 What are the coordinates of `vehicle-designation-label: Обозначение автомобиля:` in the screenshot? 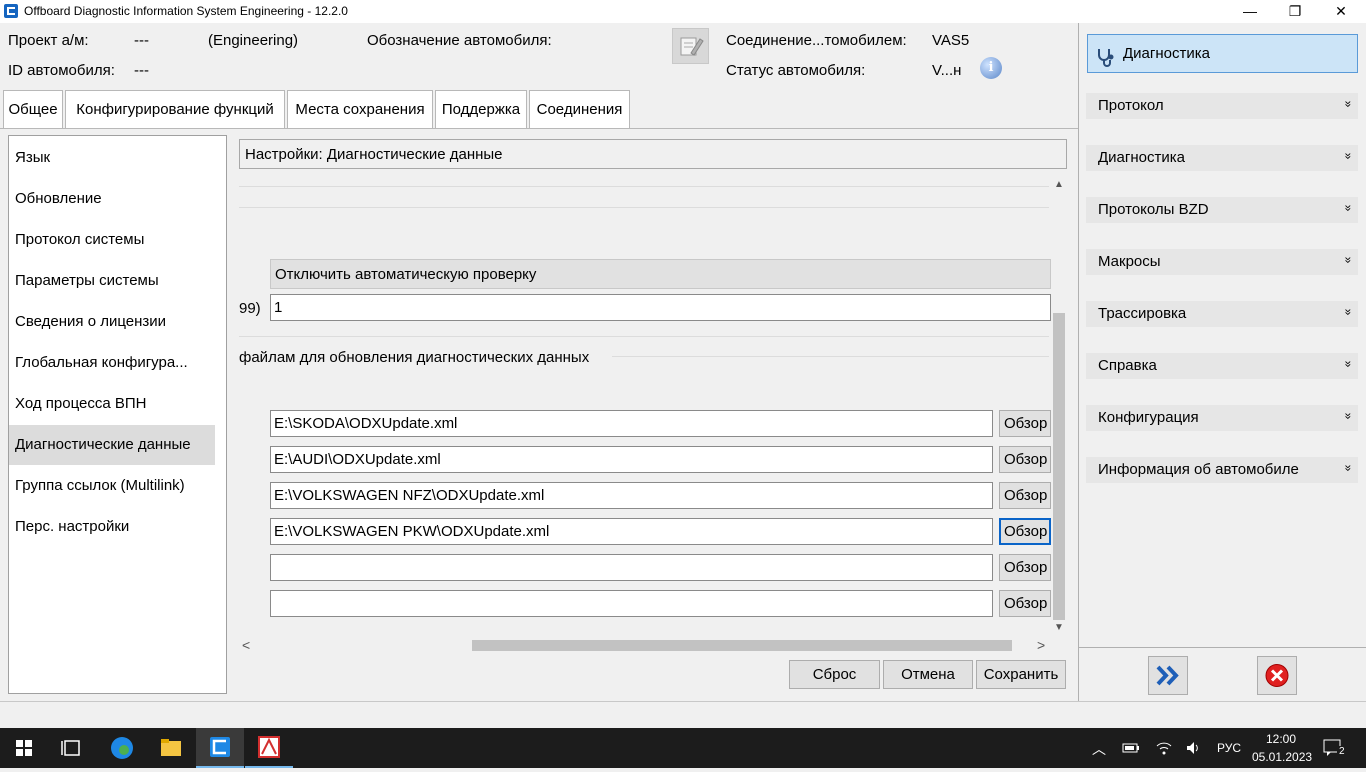 It's located at (459, 40).